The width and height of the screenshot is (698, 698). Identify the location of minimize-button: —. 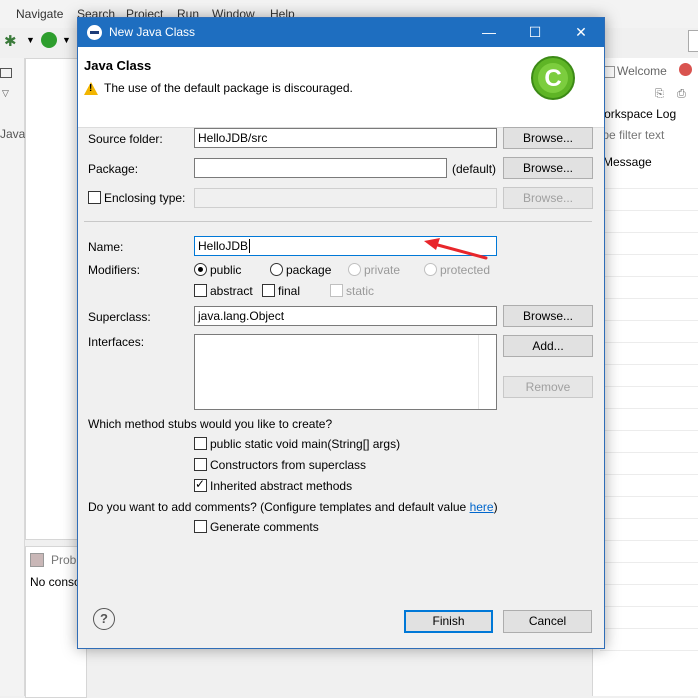
(489, 32).